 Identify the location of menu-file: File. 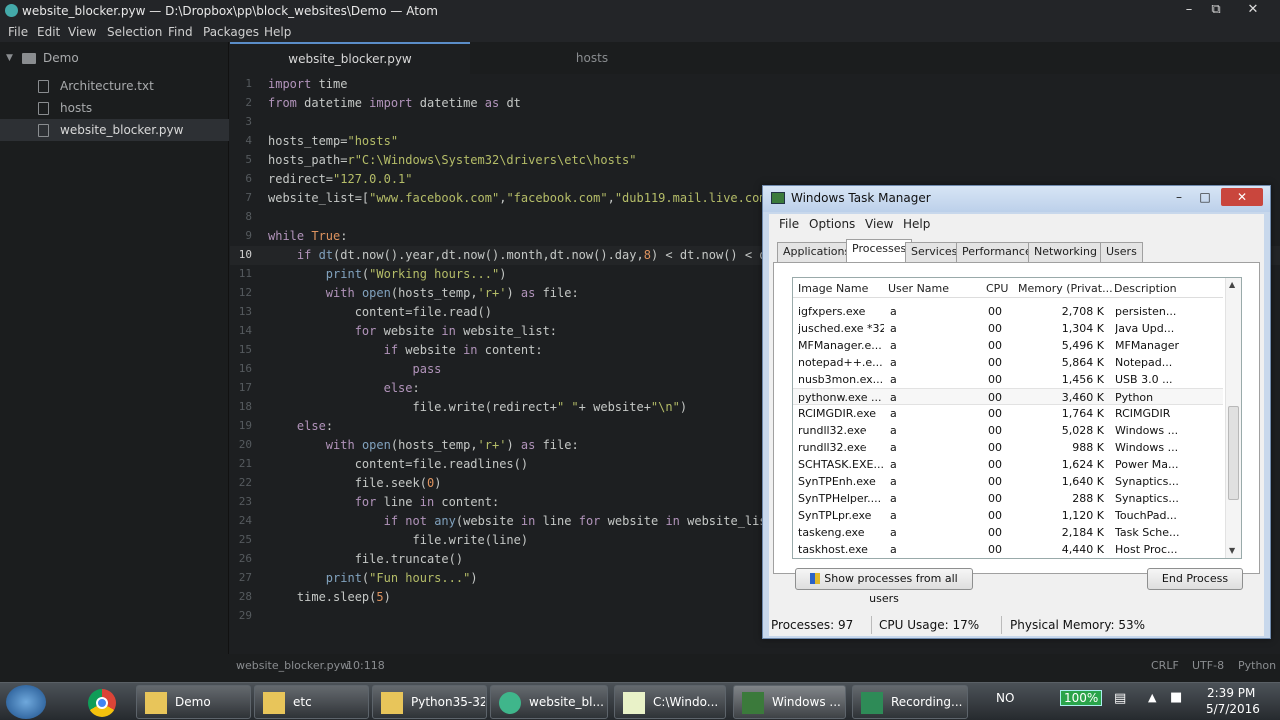
(18, 32).